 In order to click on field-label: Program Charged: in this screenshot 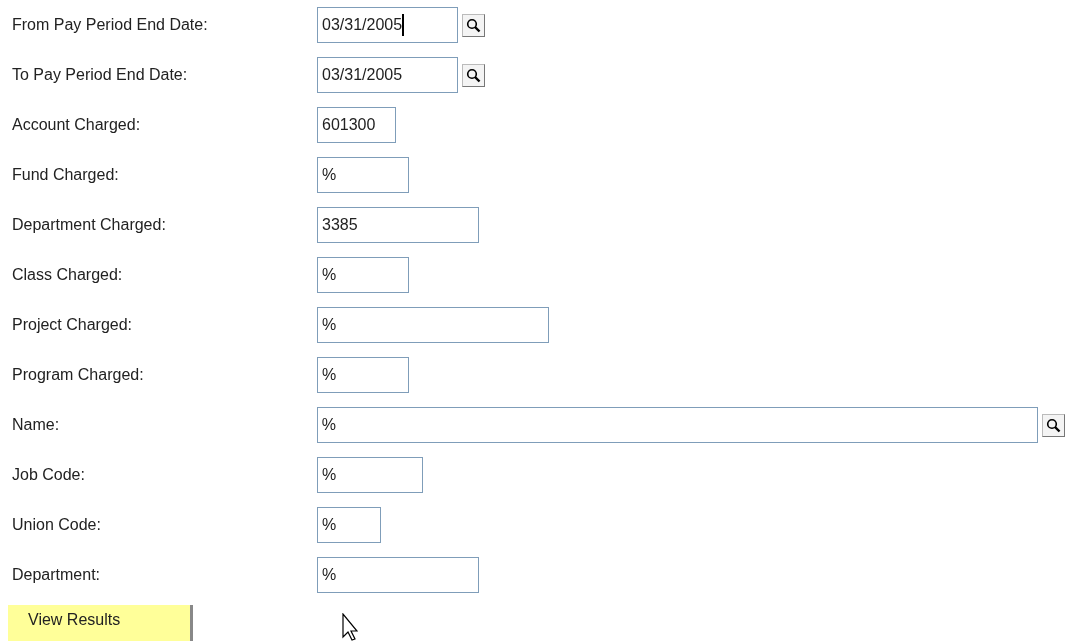, I will do `click(78, 375)`.